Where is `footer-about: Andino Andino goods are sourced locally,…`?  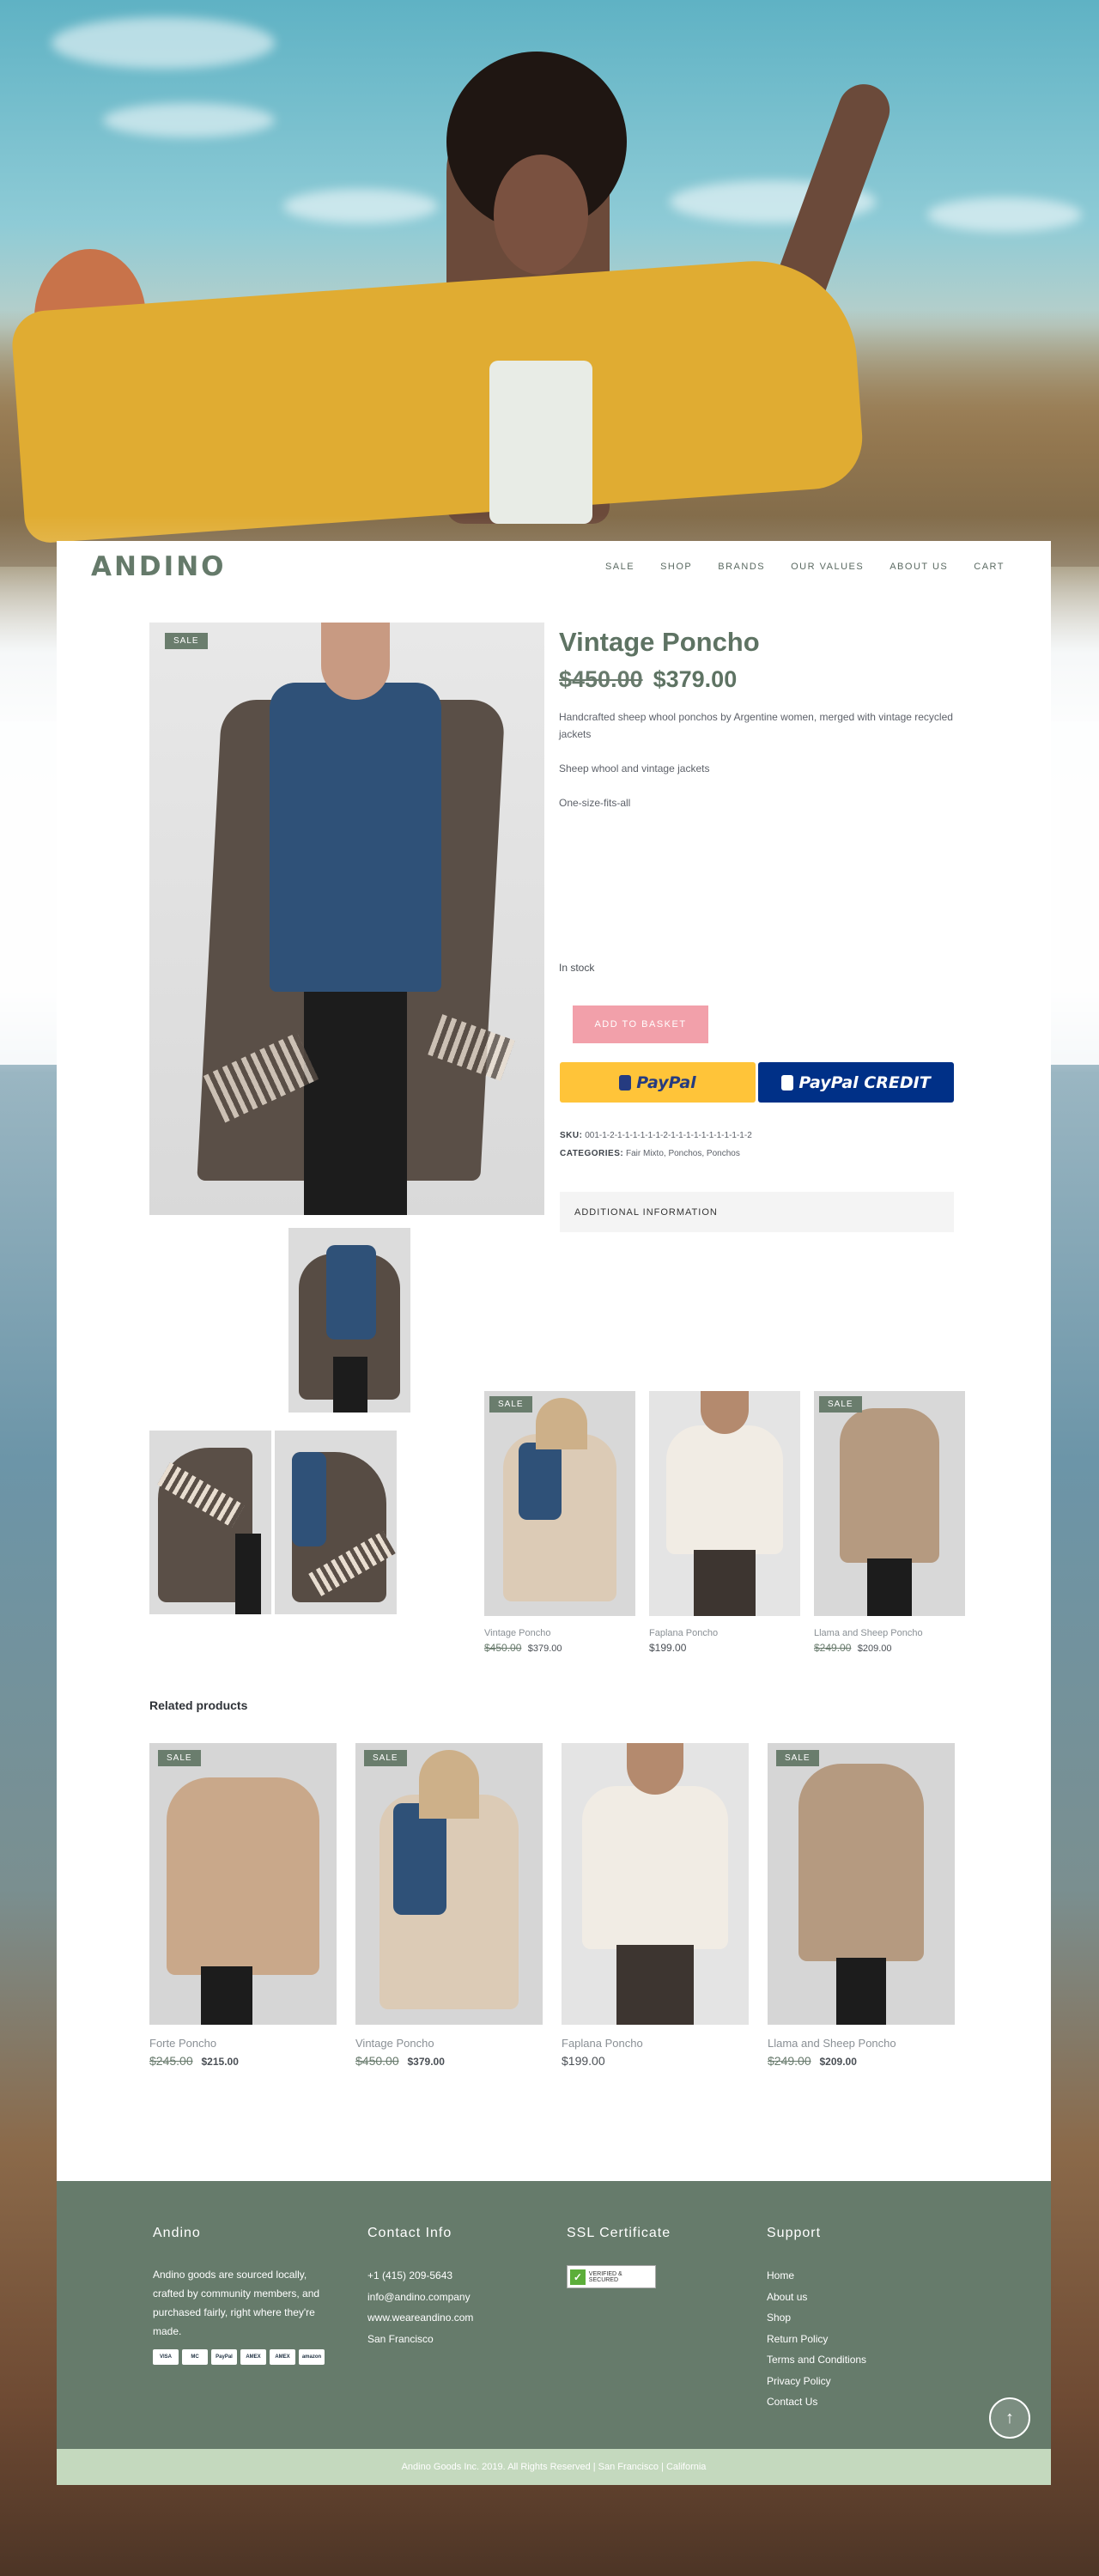
footer-about: Andino Andino goods are sourced locally,… is located at coordinates (239, 2295).